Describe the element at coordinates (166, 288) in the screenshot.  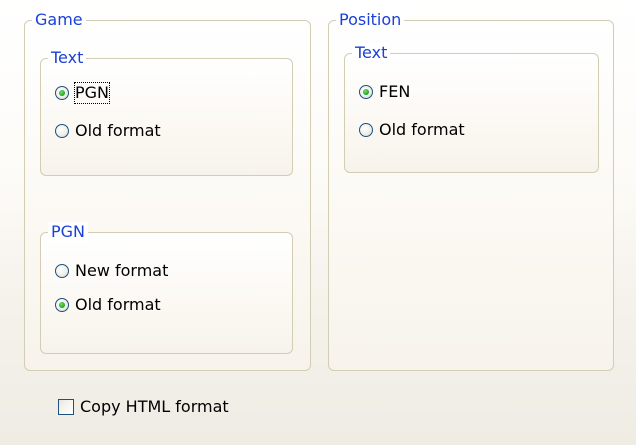
I see `game-pgn-groupbox: PGN New format Old format` at that location.